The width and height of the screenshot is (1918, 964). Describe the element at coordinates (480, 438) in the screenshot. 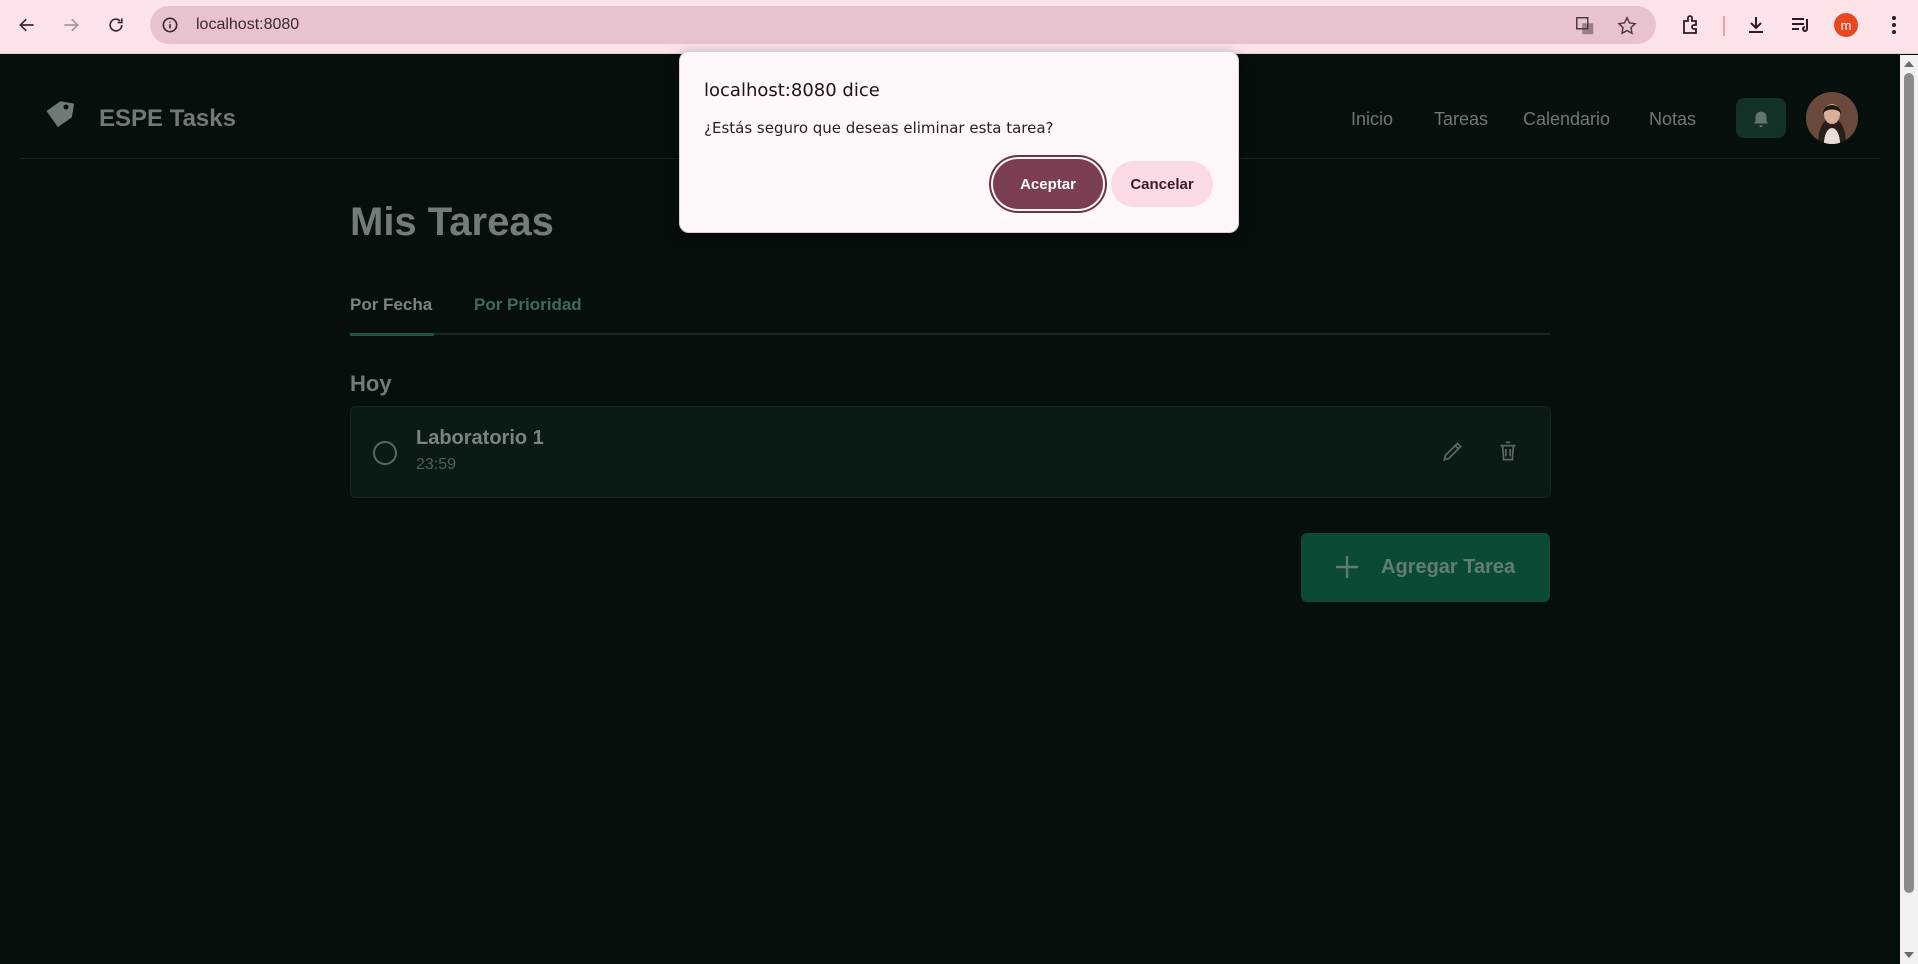

I see `task-title: Laboratorio 1` at that location.